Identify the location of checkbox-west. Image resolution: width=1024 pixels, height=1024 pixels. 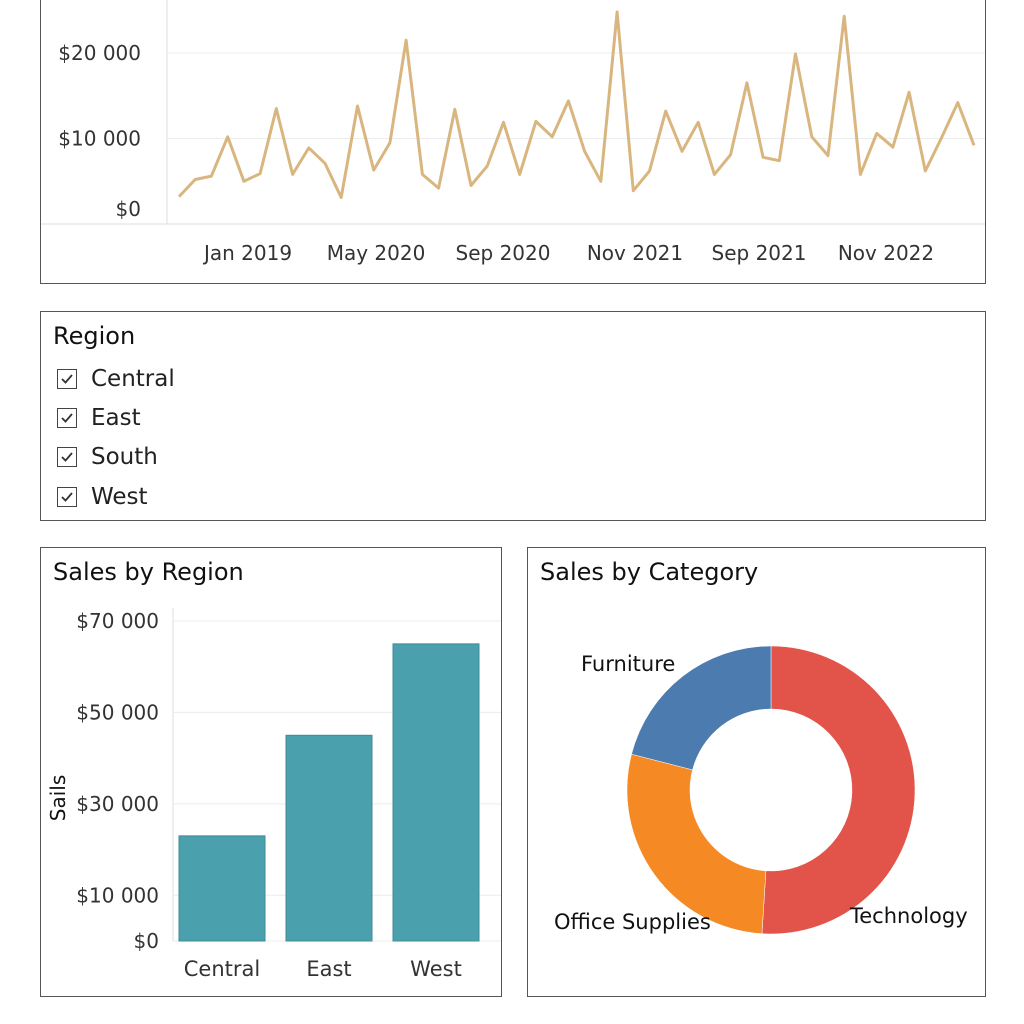
(67, 497).